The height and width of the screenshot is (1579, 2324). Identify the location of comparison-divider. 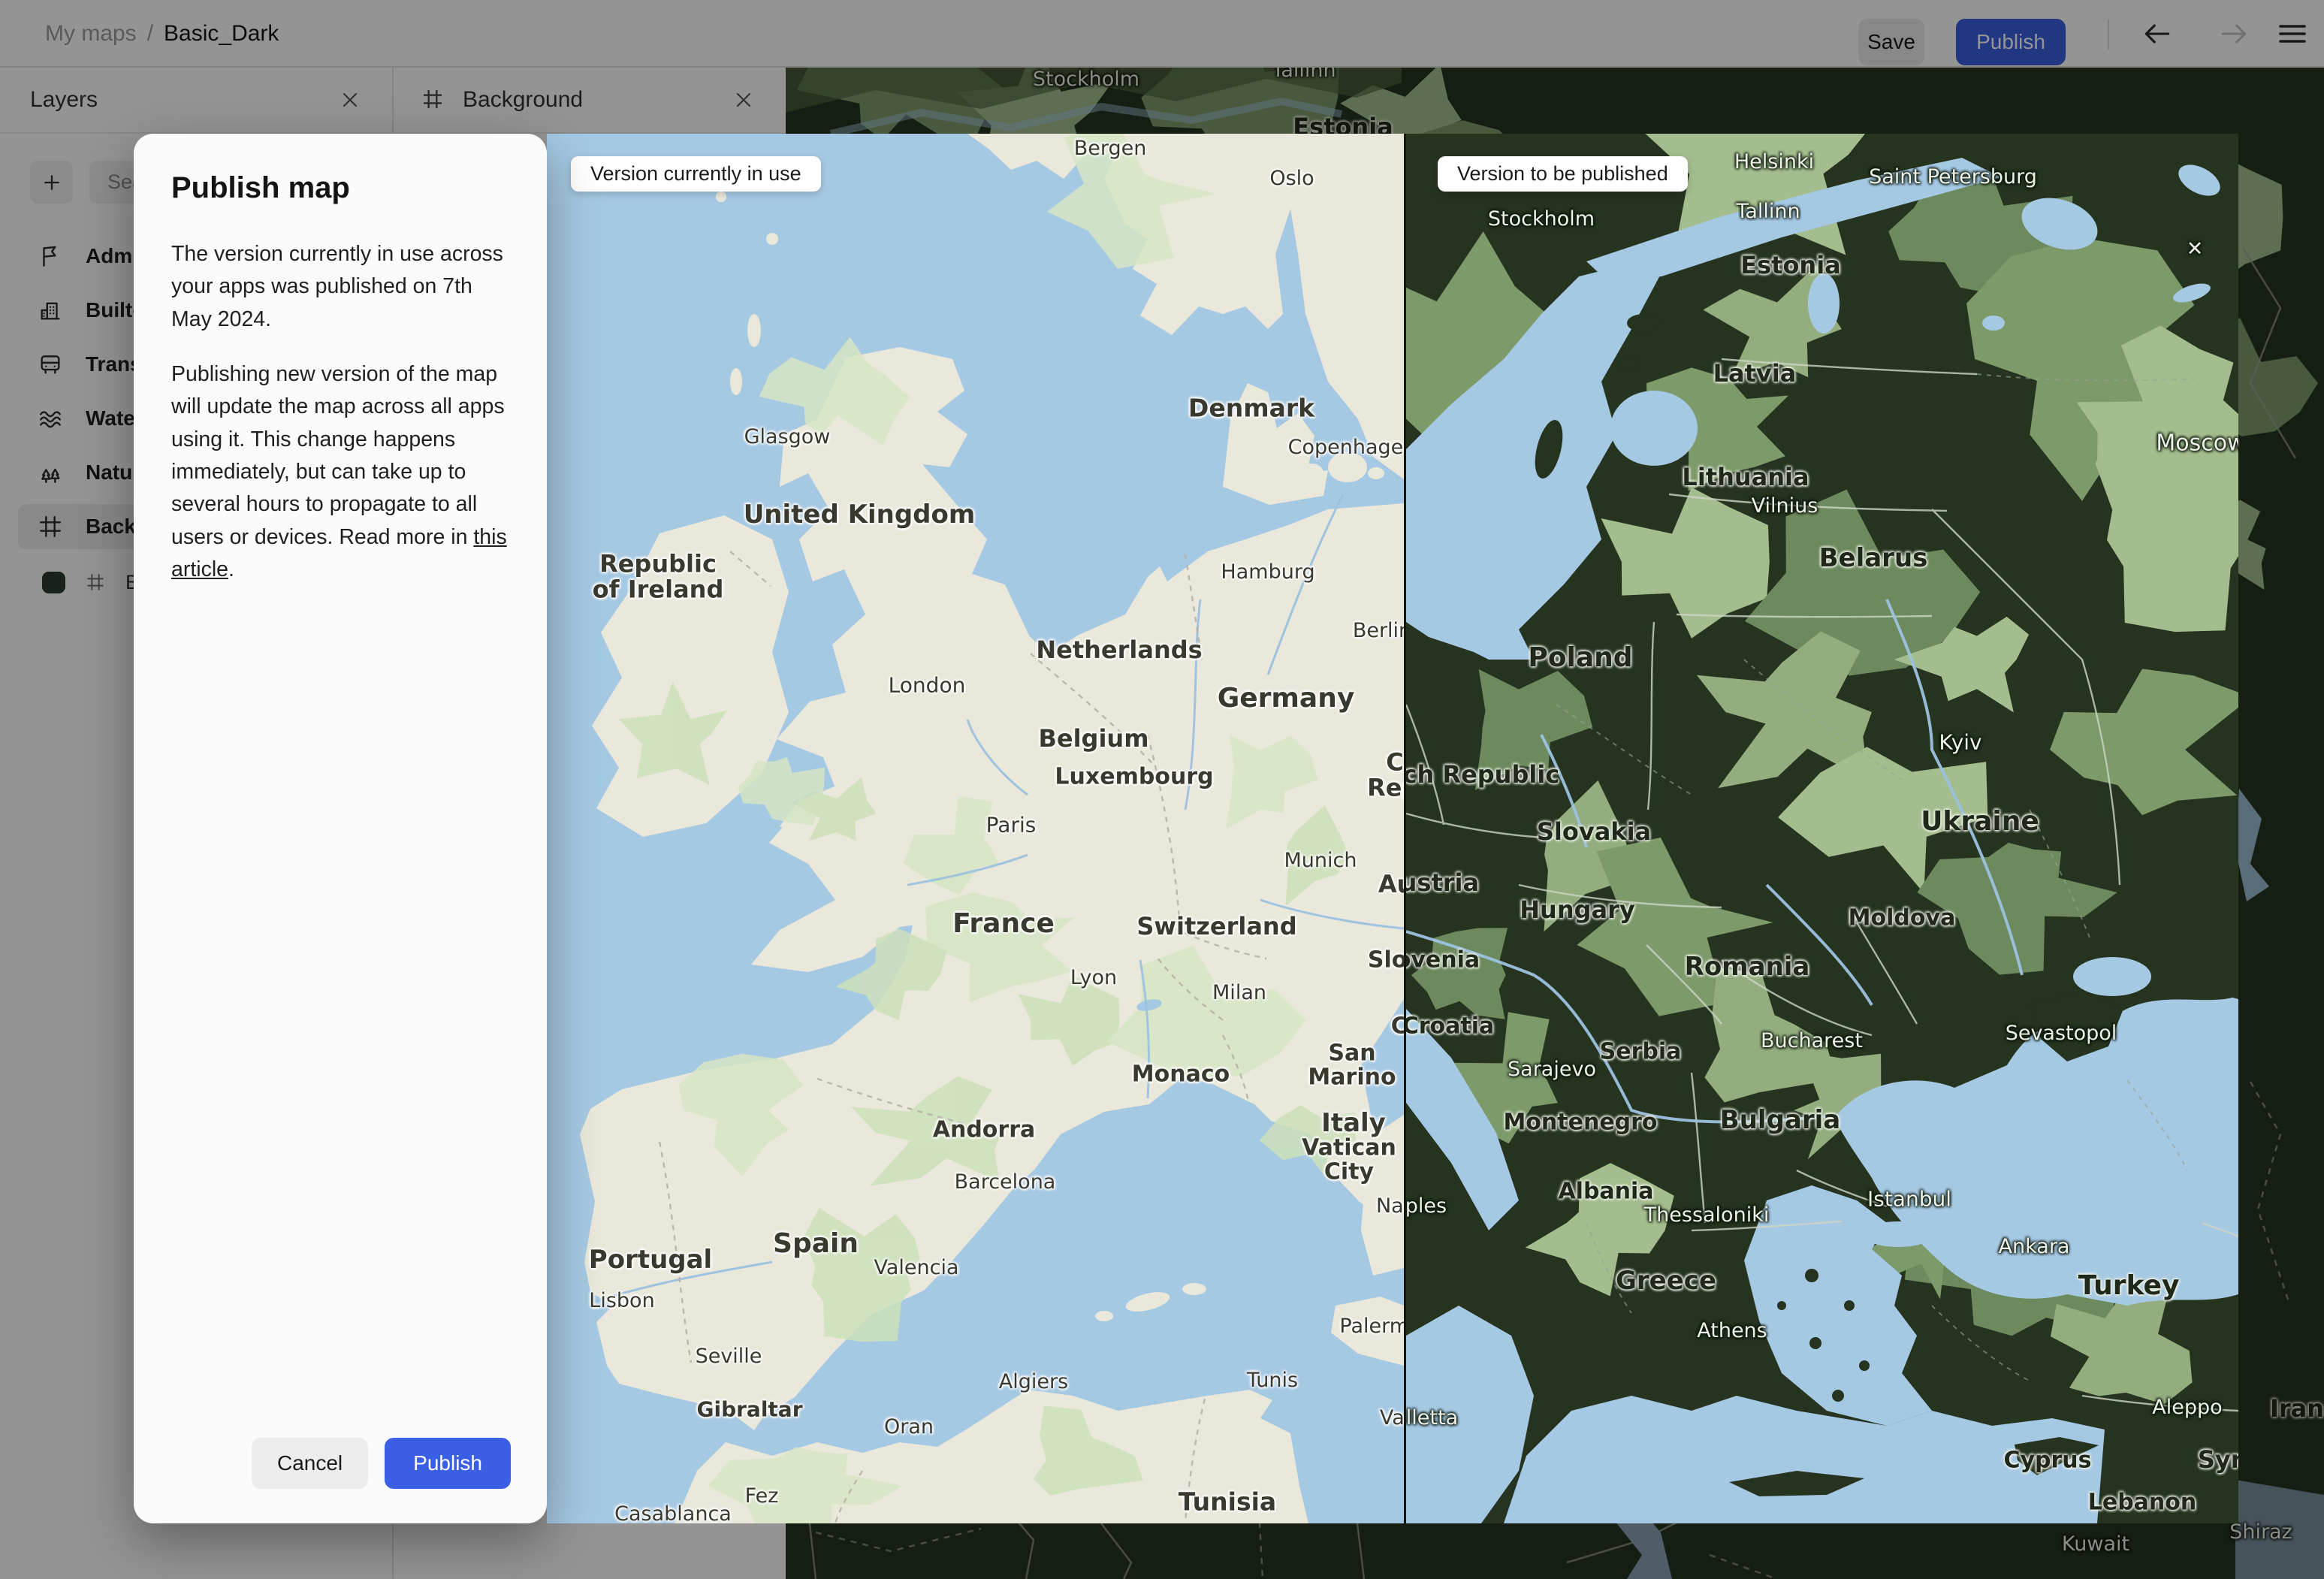
(1405, 829).